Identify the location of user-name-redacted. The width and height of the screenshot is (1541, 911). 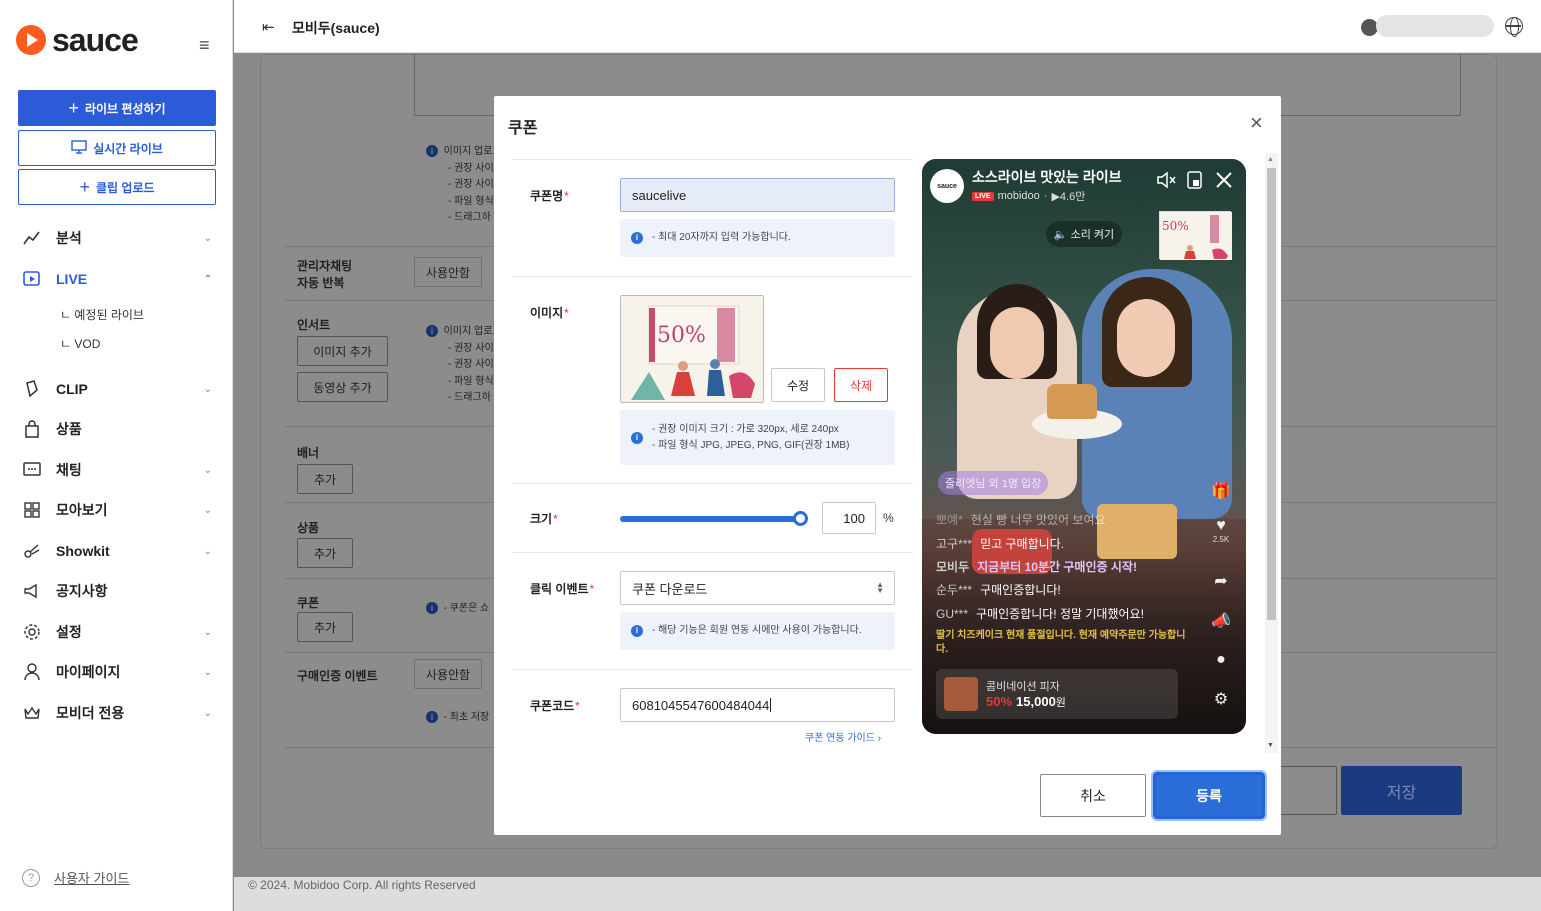
(1435, 26).